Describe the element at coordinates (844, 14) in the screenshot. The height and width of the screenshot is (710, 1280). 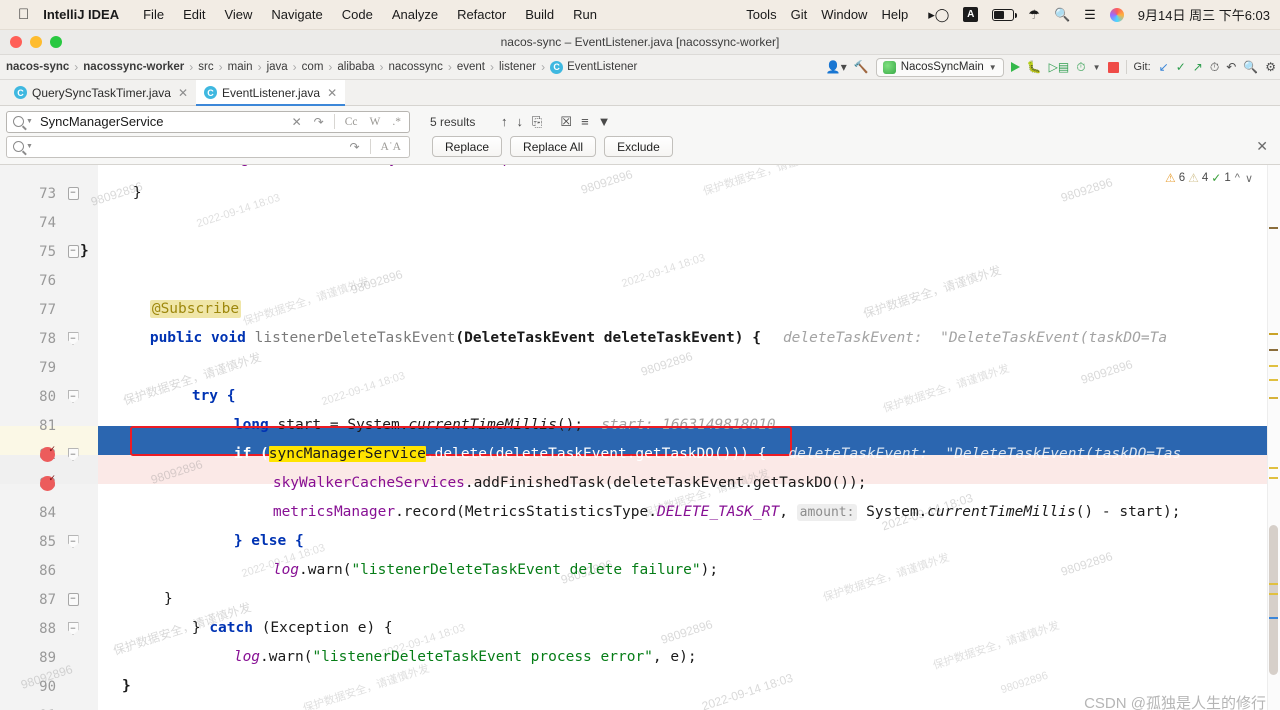
I see `menu-window: Window` at that location.